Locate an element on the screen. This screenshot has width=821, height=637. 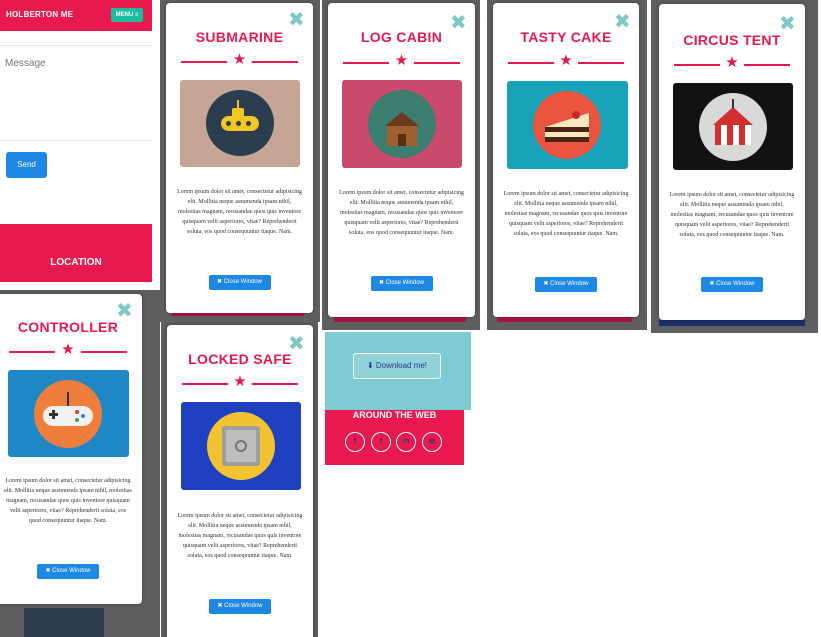
download-button: ⬇ Download me! is located at coordinates (397, 366).